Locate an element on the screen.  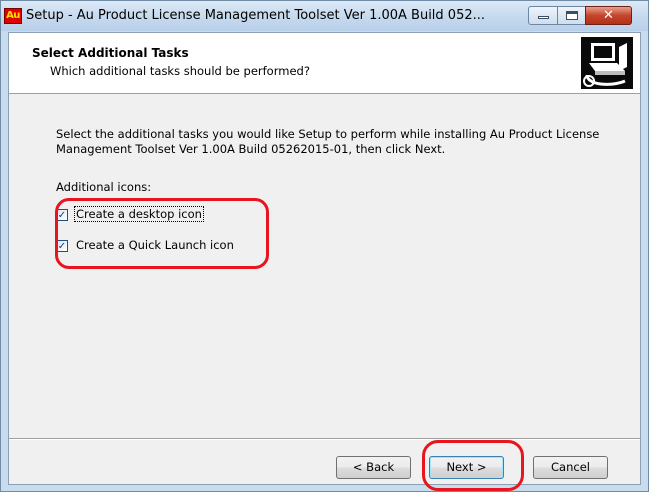
back-button: < Back is located at coordinates (373, 467).